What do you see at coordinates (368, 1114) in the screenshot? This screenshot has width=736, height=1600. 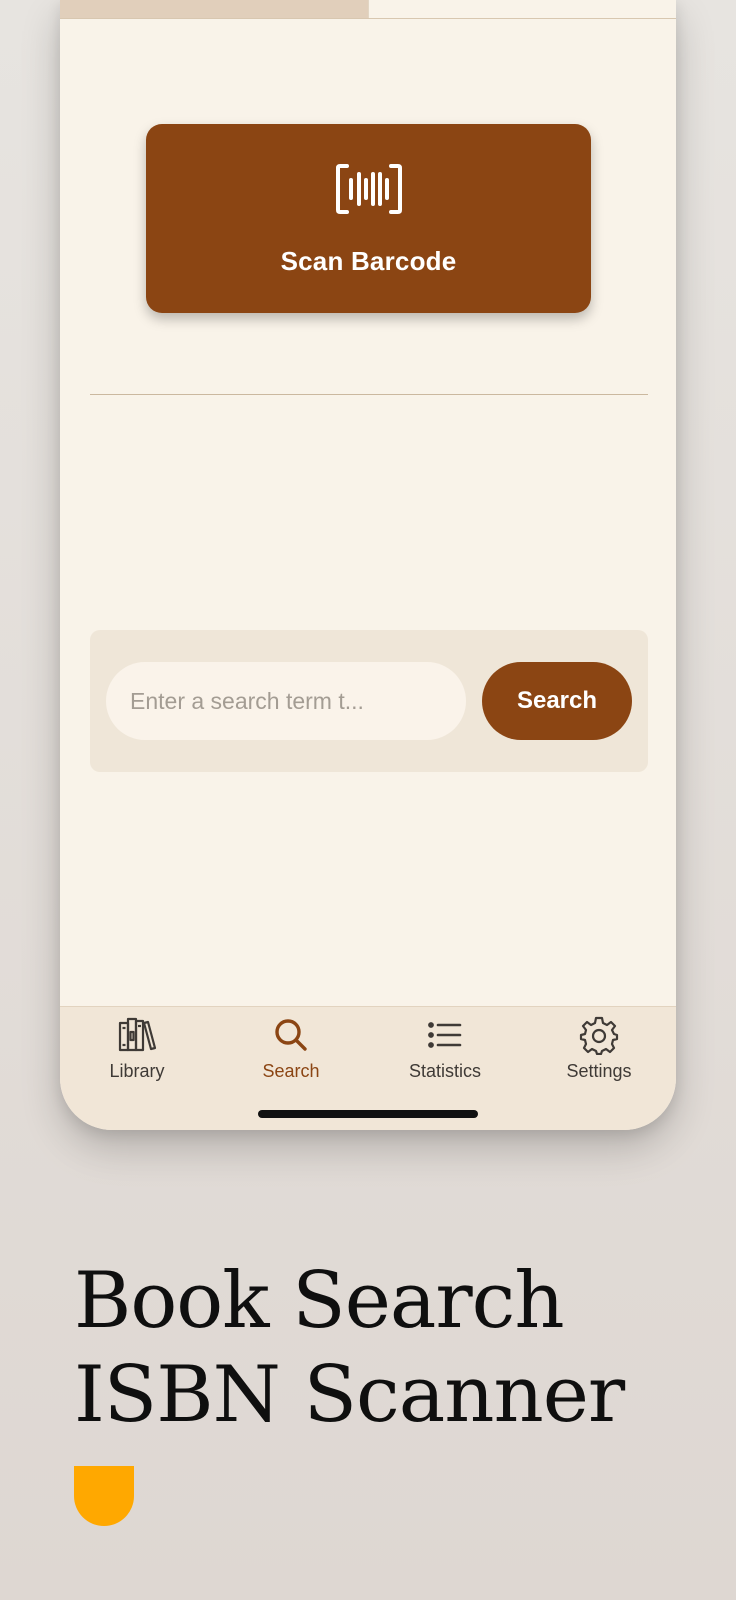 I see `home-indicator` at bounding box center [368, 1114].